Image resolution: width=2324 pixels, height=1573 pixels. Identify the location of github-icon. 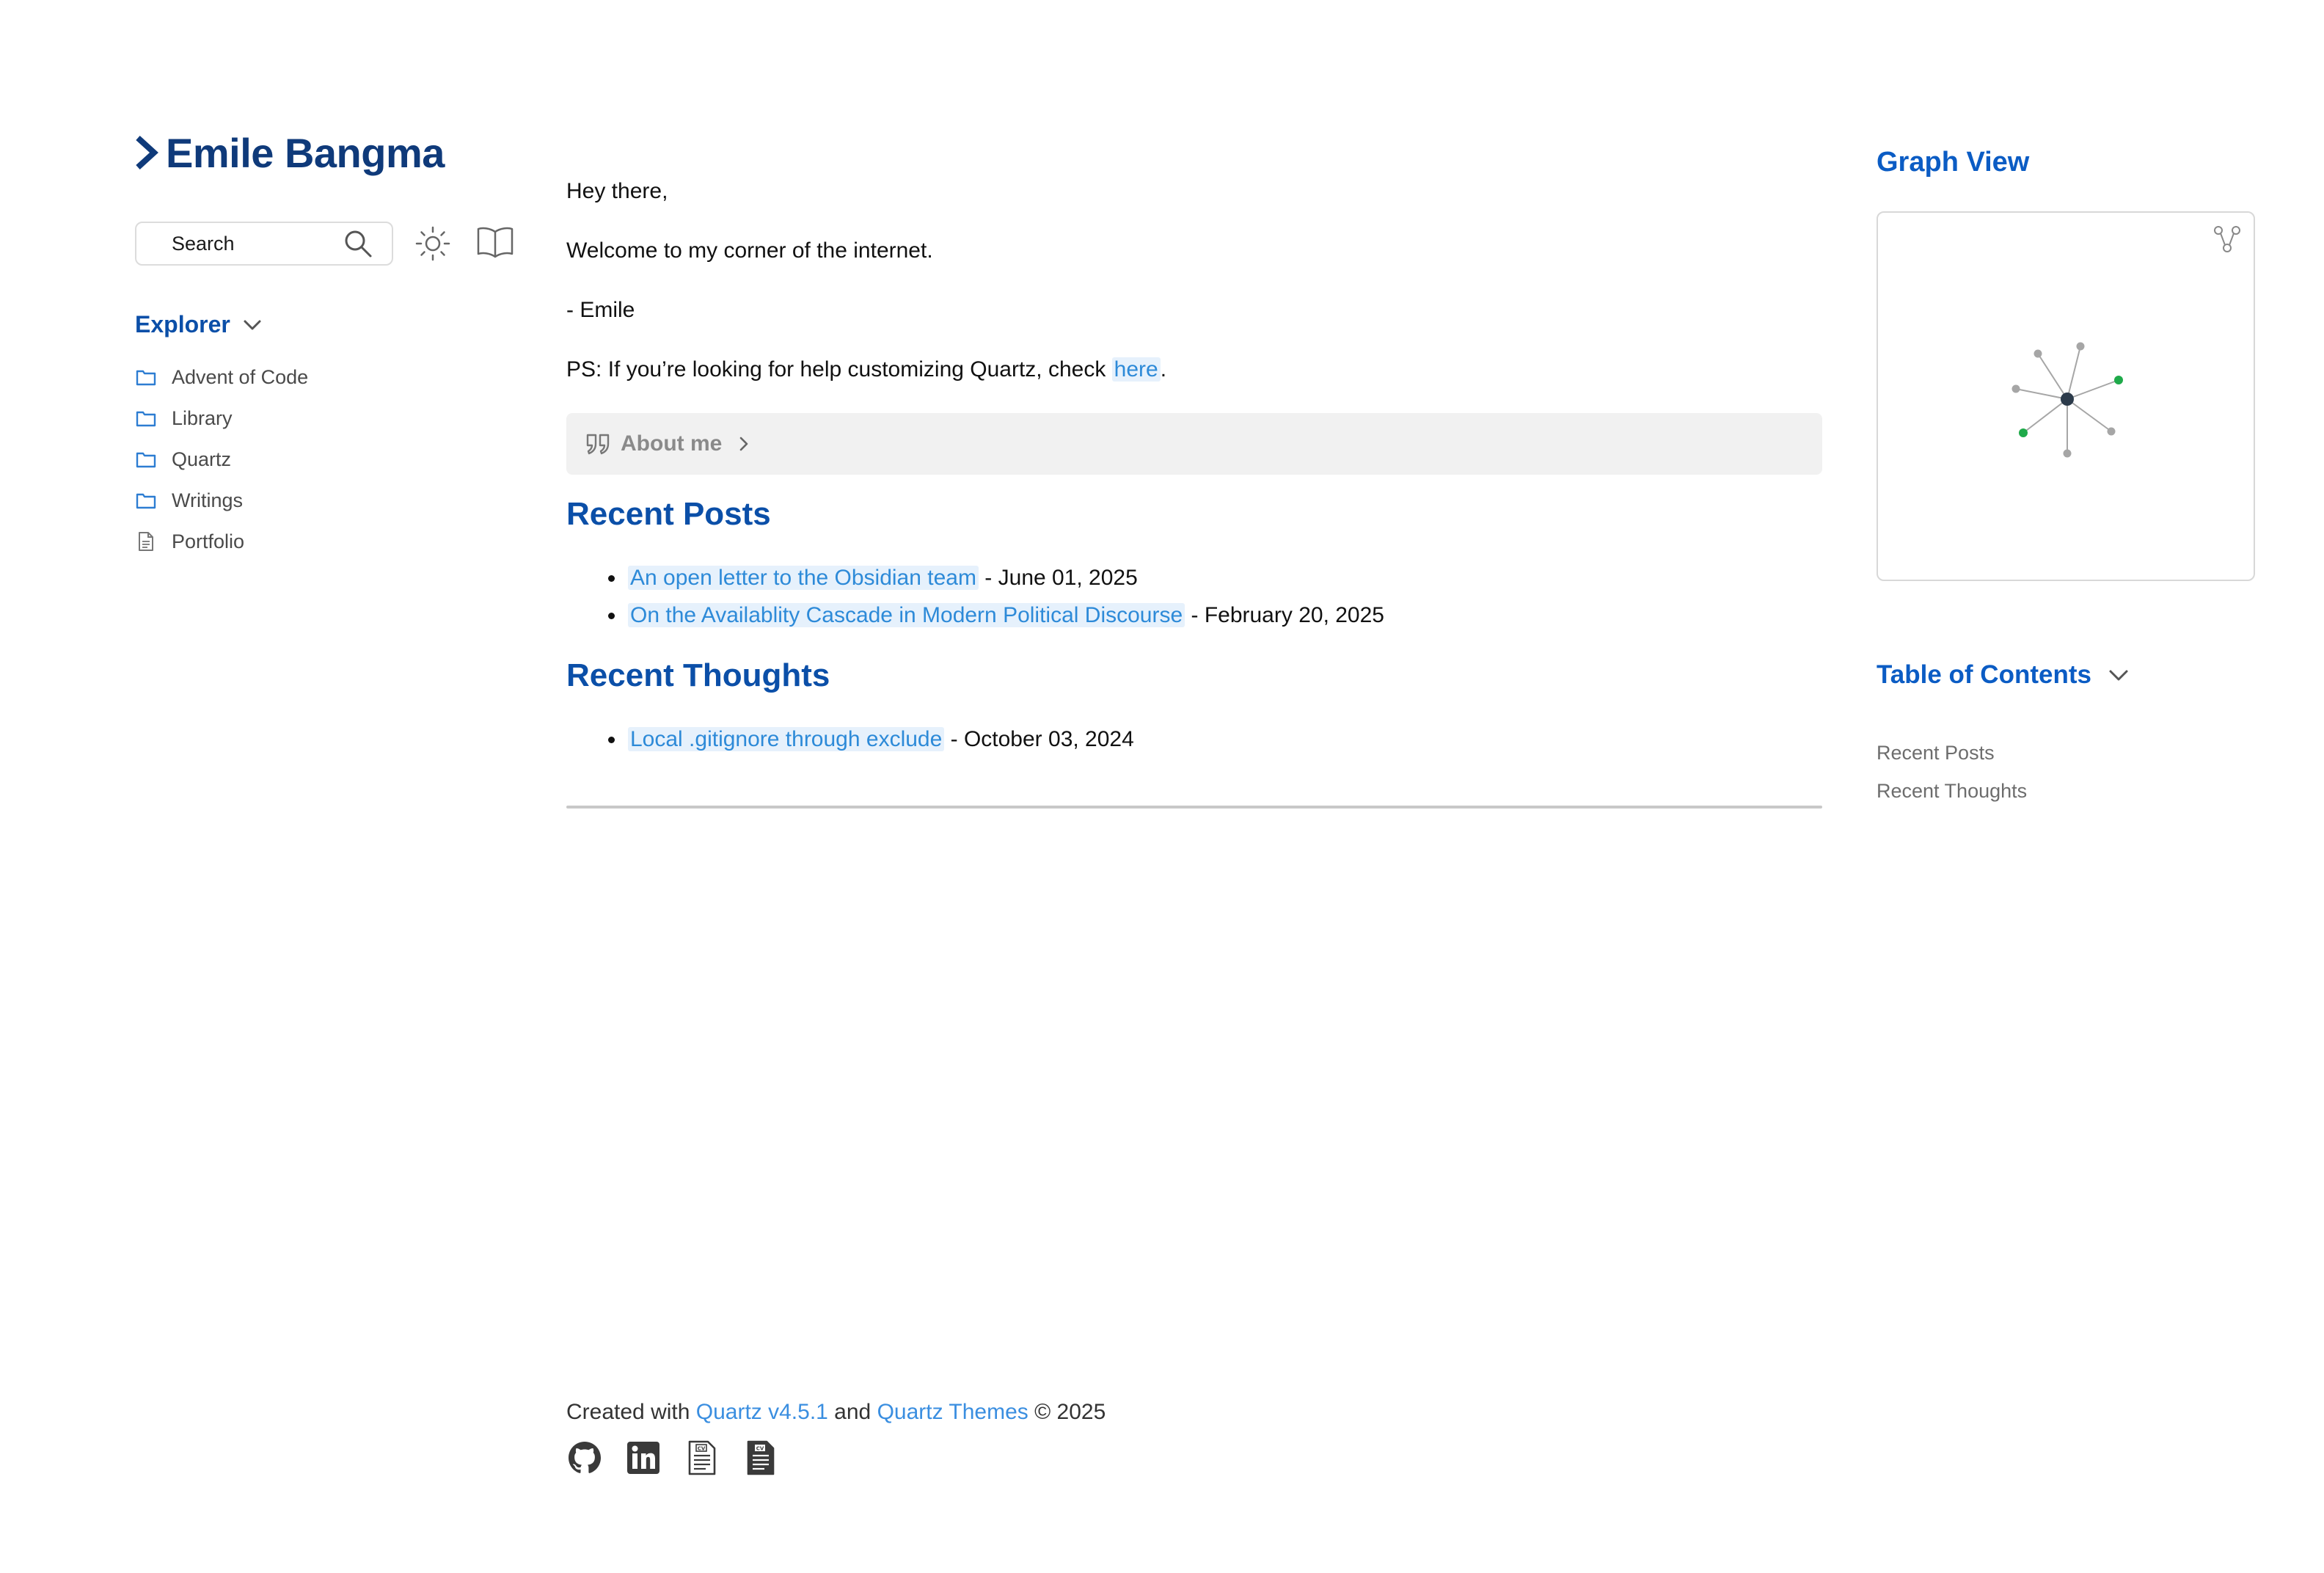
(585, 1458).